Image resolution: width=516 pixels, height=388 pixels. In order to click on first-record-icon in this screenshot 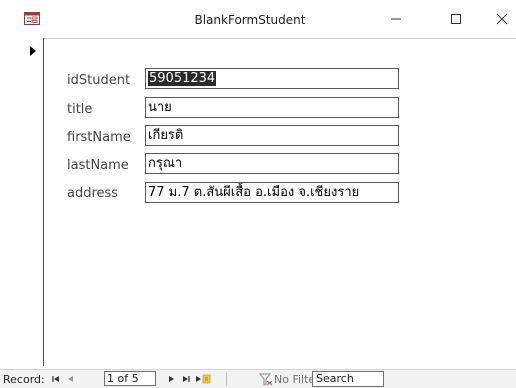, I will do `click(56, 379)`.